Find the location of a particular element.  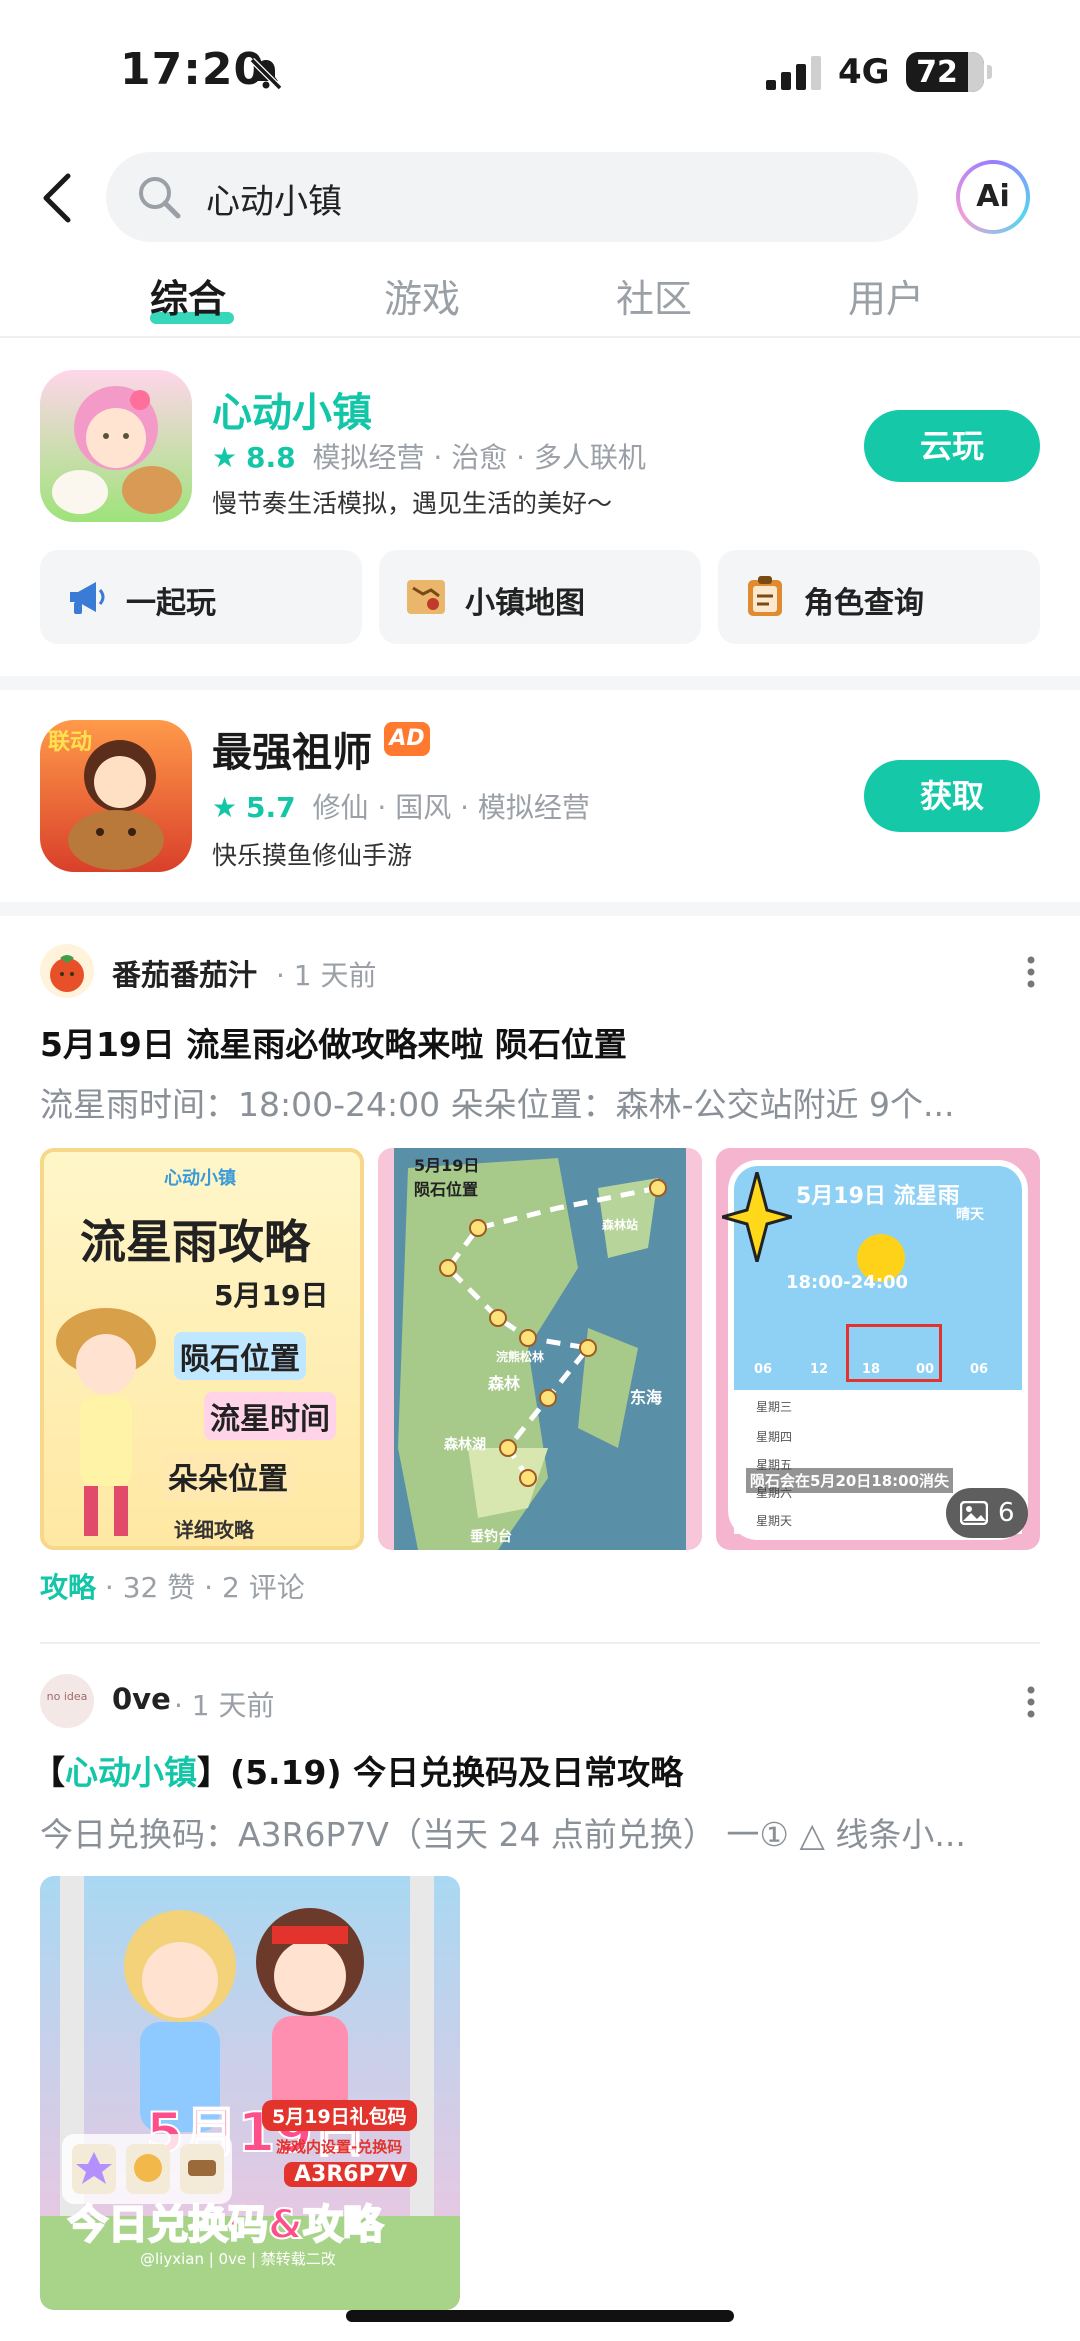

image-item: 流星时间 is located at coordinates (270, 1416).